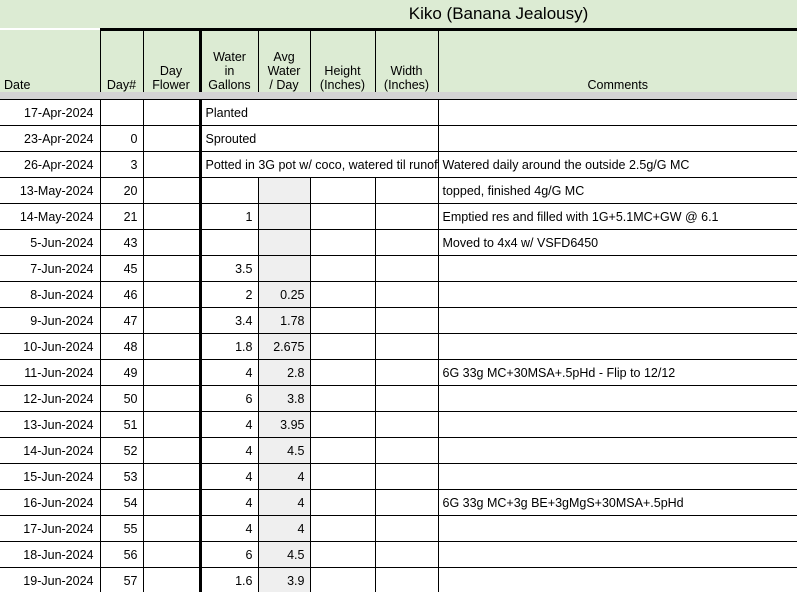 This screenshot has height=592, width=797. I want to click on cell-avg-water-per-day: 0.25, so click(284, 294).